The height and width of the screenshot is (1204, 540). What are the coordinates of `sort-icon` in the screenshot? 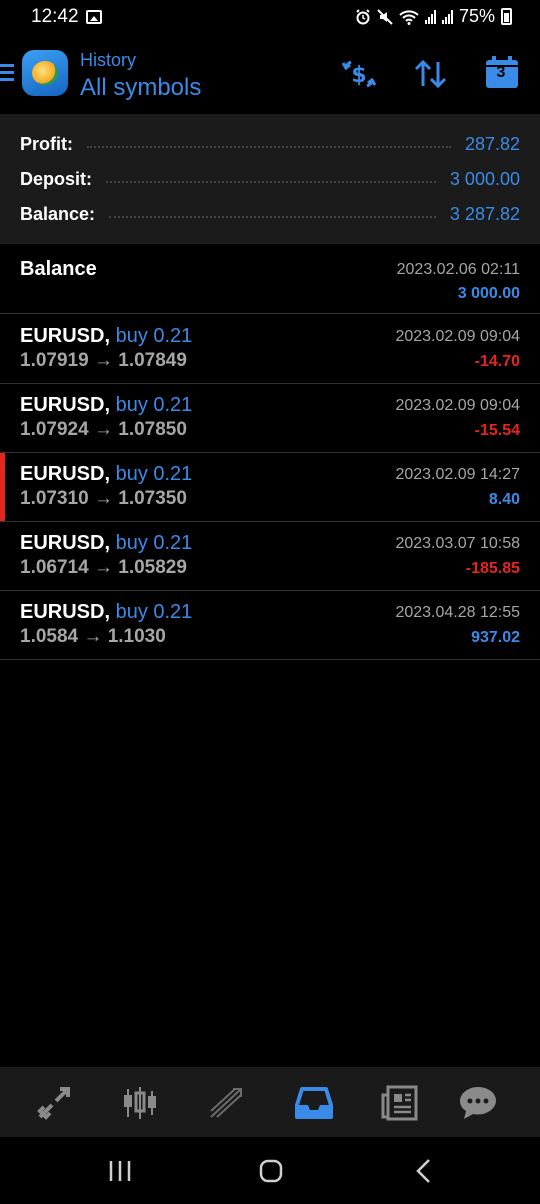 It's located at (430, 74).